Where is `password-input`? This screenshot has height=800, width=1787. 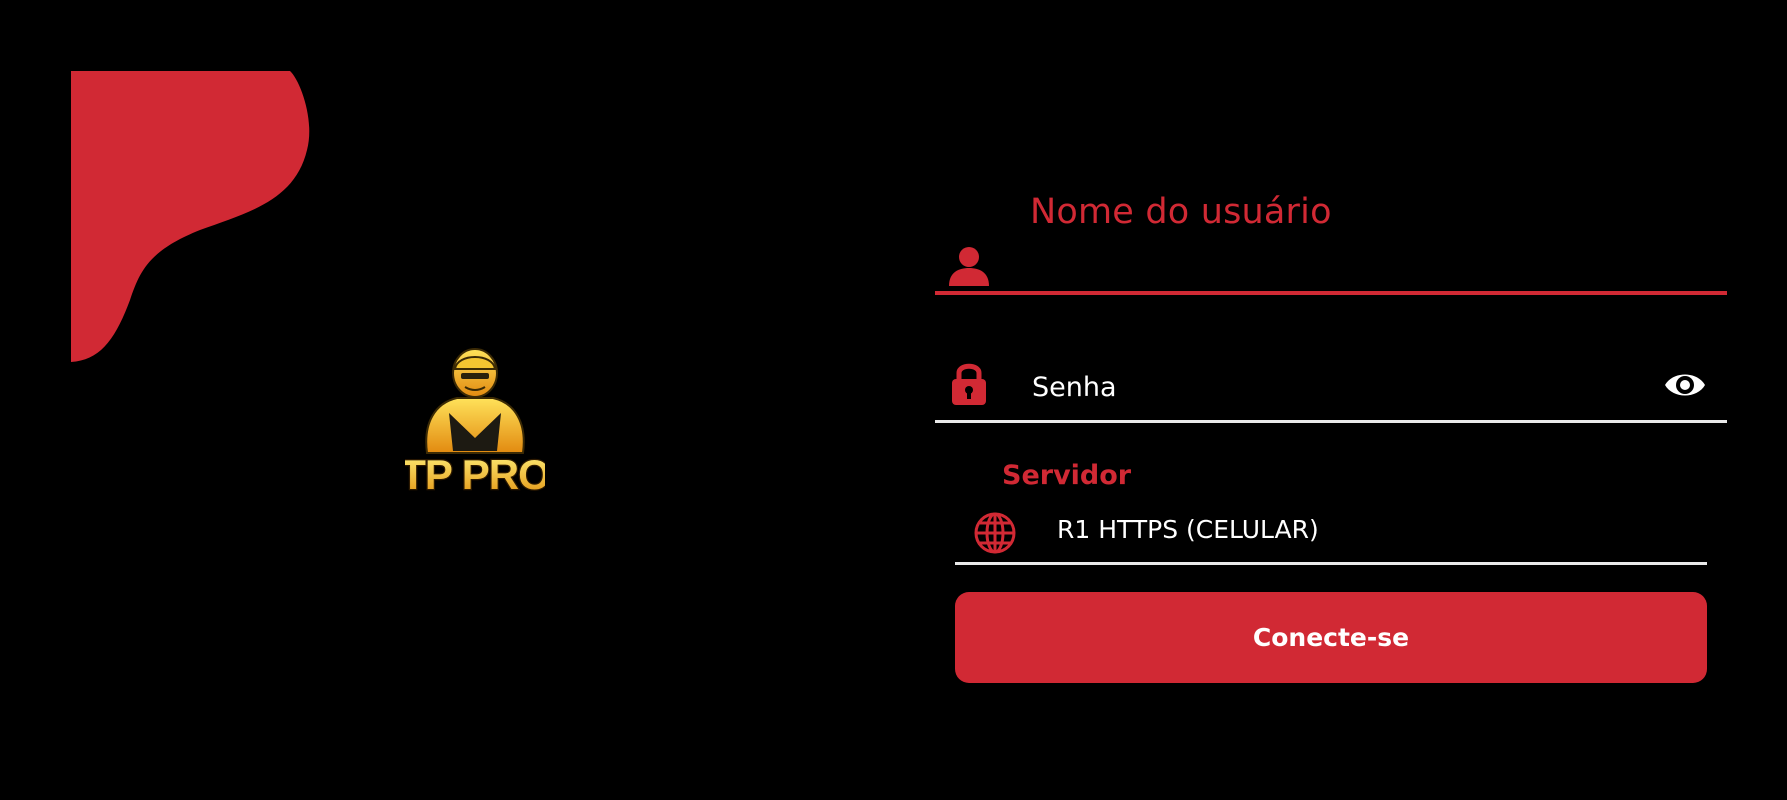 password-input is located at coordinates (1332, 387).